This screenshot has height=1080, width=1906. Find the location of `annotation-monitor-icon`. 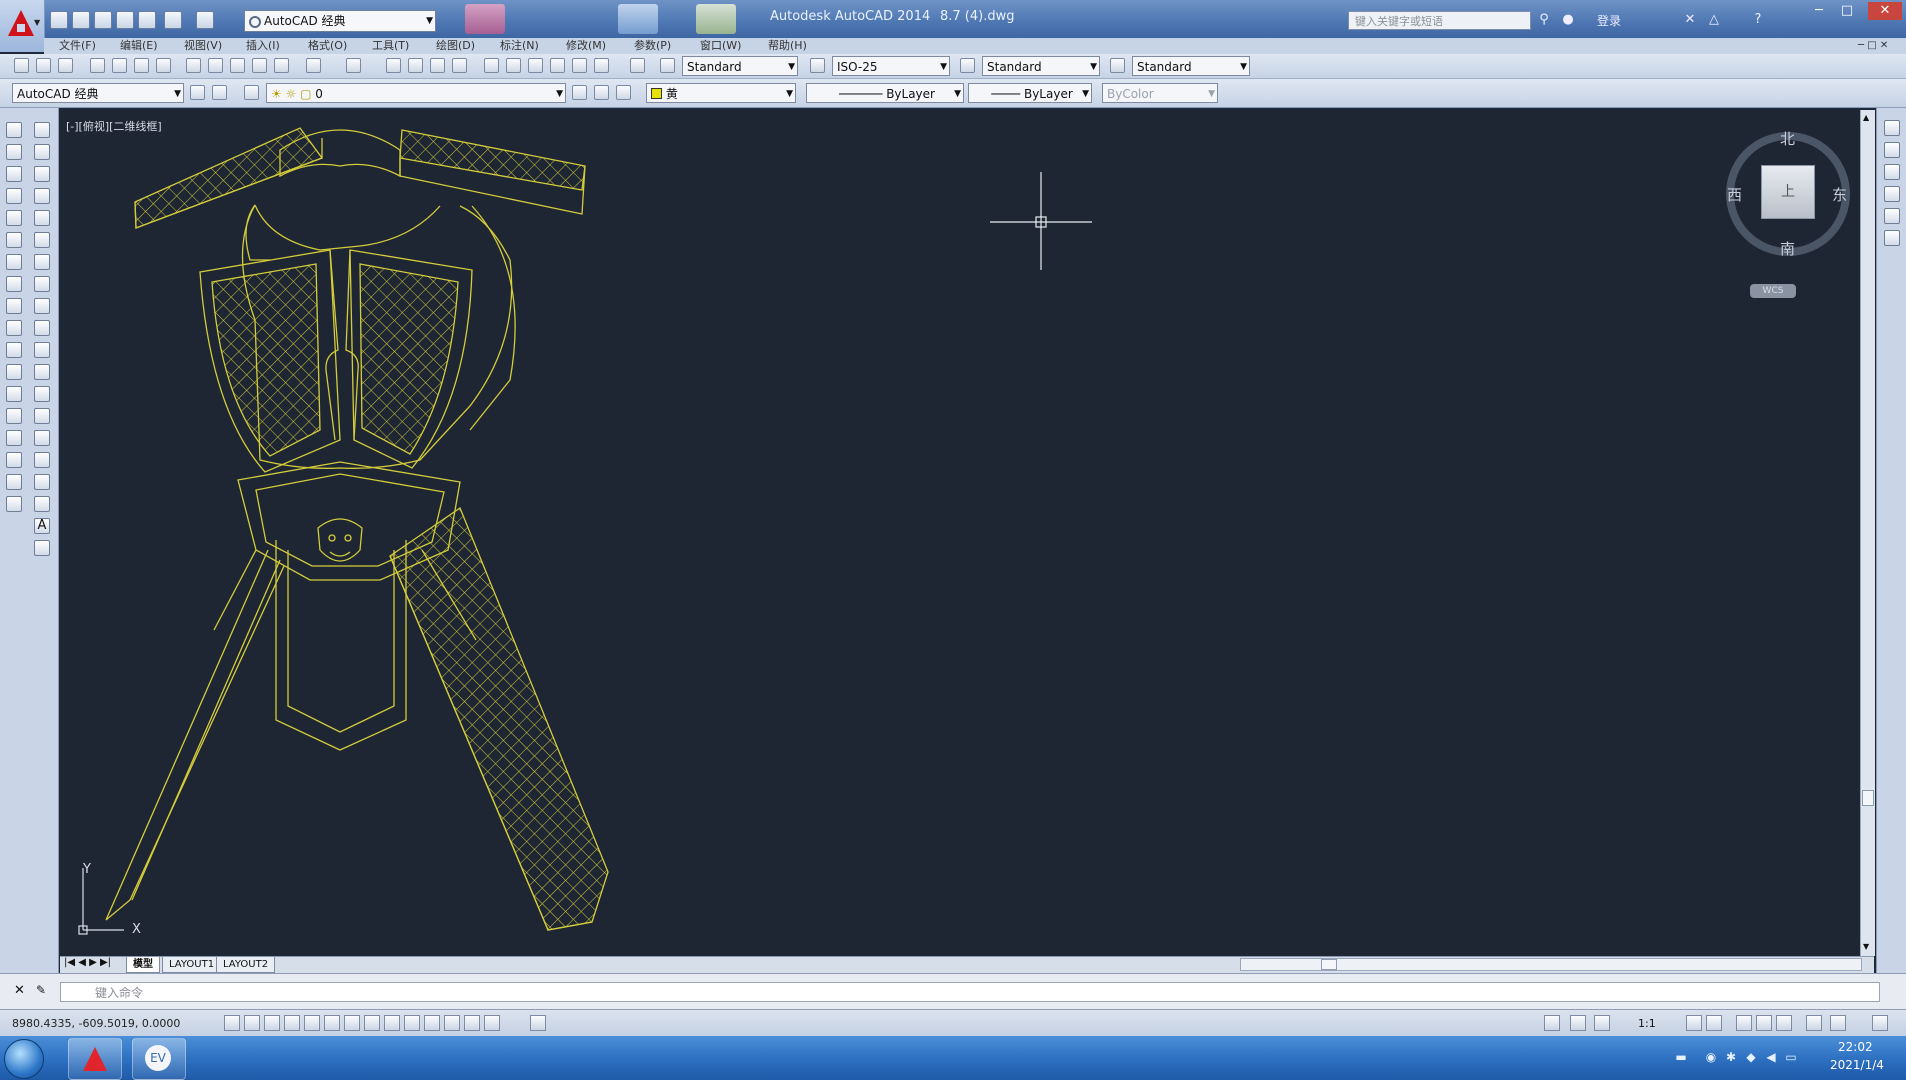

annotation-monitor-icon is located at coordinates (538, 1023).